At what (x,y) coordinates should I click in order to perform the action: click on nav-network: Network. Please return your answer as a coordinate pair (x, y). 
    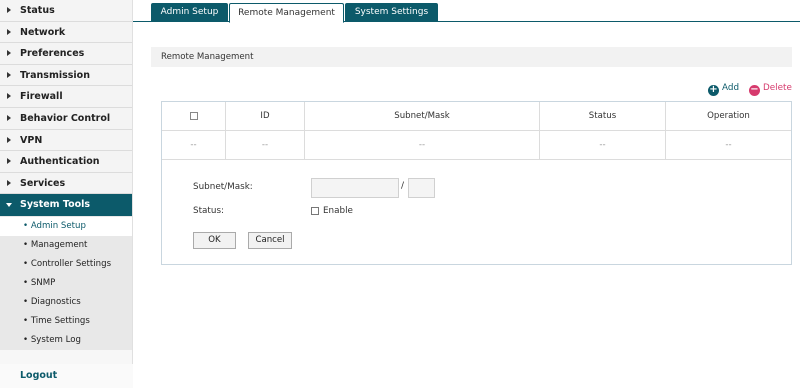
    Looking at the image, I should click on (66, 32).